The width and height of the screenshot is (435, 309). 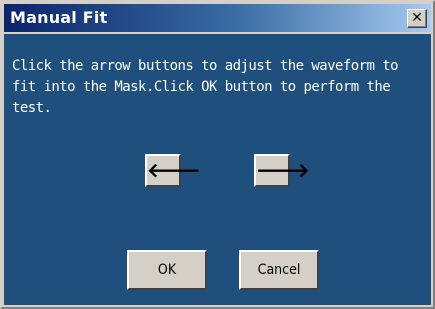 I want to click on close-icon: ✕, so click(x=417, y=18).